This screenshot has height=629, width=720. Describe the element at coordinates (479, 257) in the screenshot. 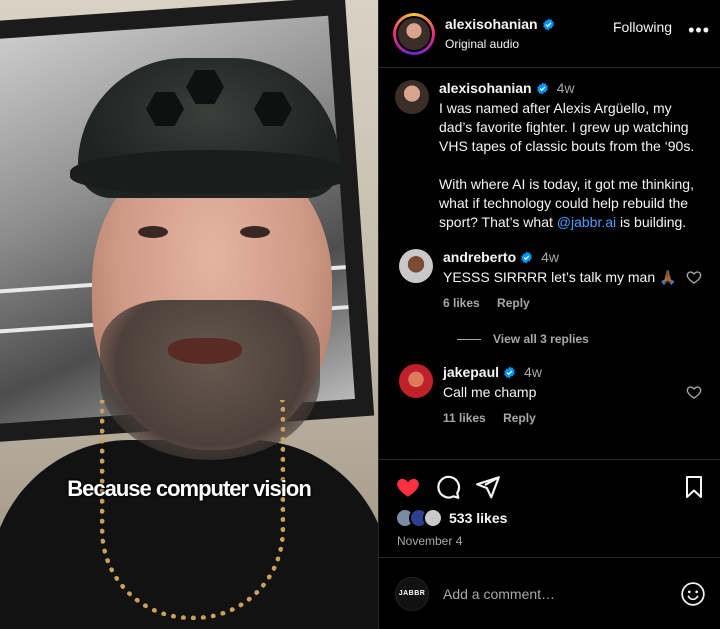

I see `comment-username: andreberto` at that location.